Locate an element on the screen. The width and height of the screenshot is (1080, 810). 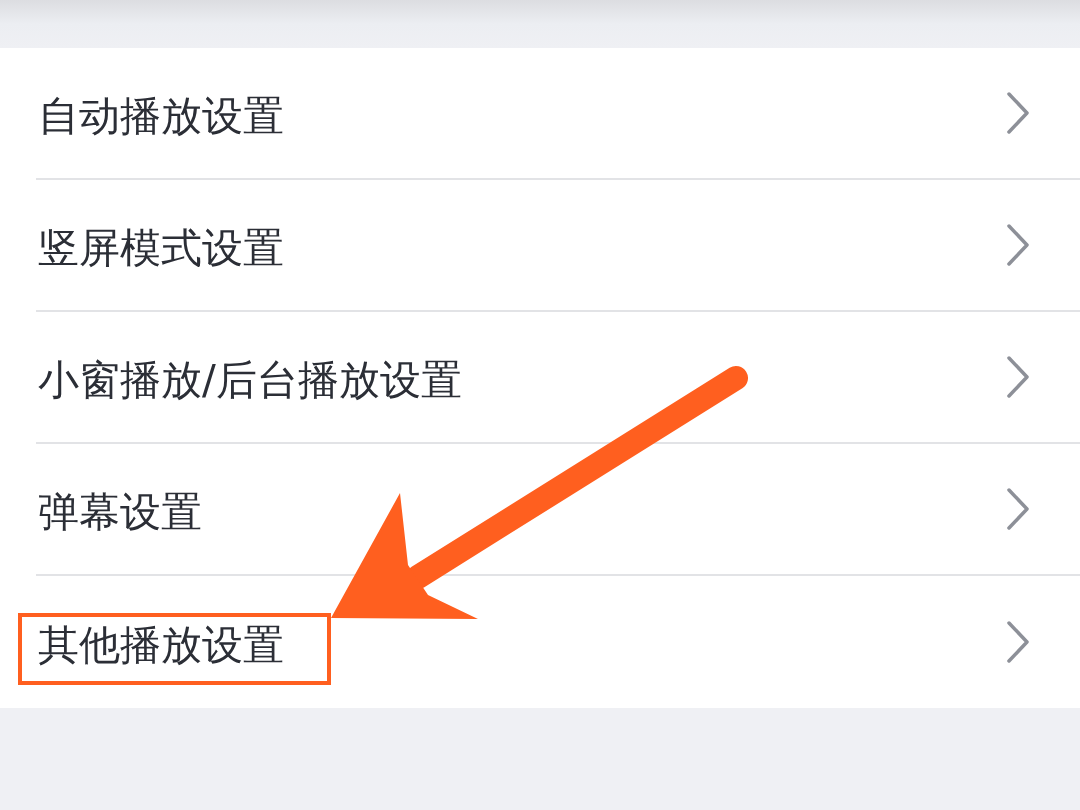
row-label: 其他播放设置 is located at coordinates (161, 644).